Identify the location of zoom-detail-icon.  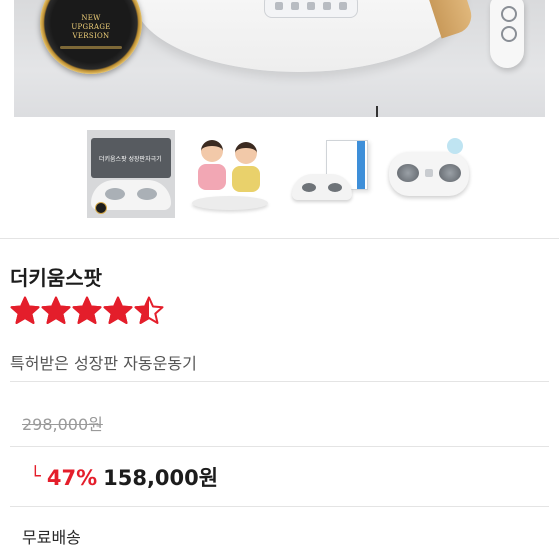
(455, 146).